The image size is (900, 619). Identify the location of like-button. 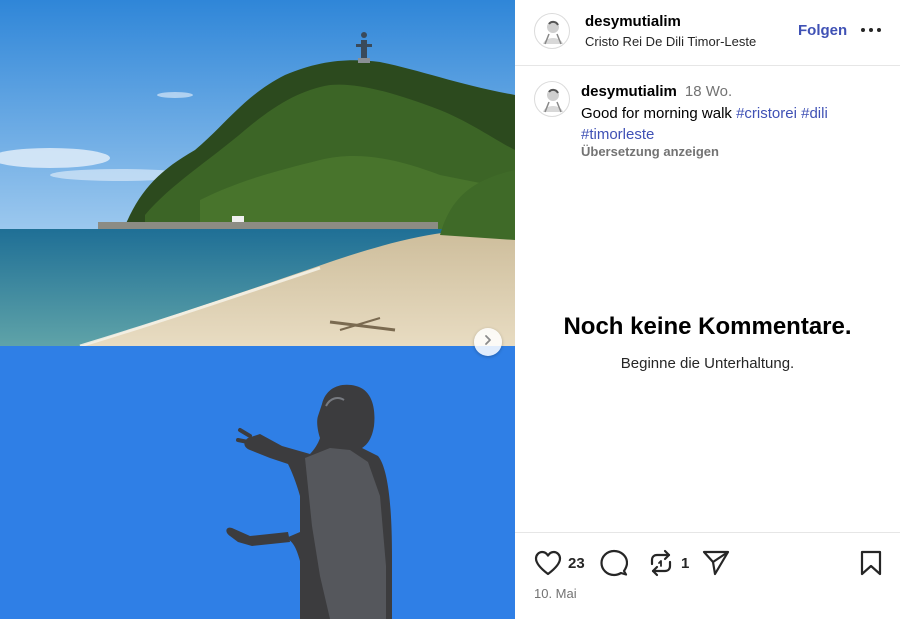
(548, 565).